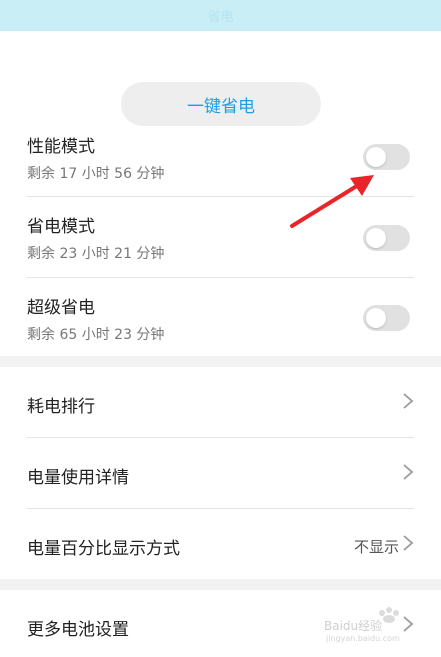 This screenshot has height=657, width=441. Describe the element at coordinates (78, 630) in the screenshot. I see `menu-item-label: 更多电池设置` at that location.